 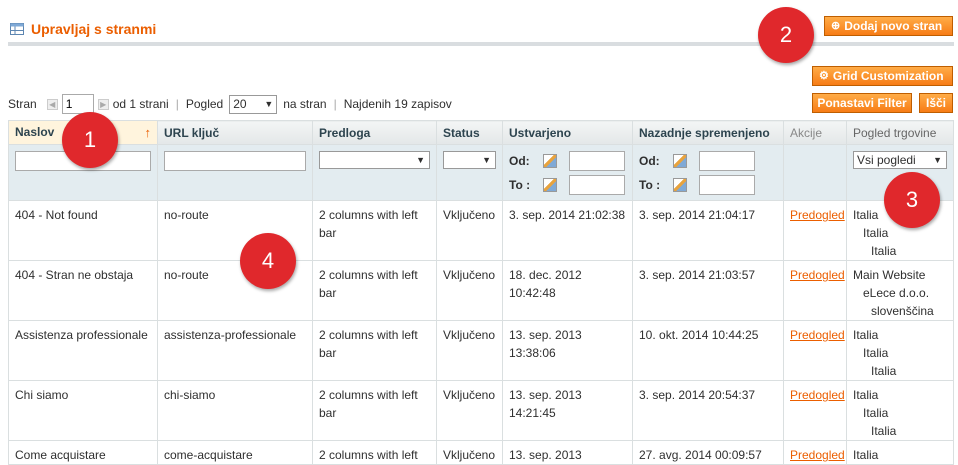 I want to click on store-website: Italia, so click(x=866, y=455).